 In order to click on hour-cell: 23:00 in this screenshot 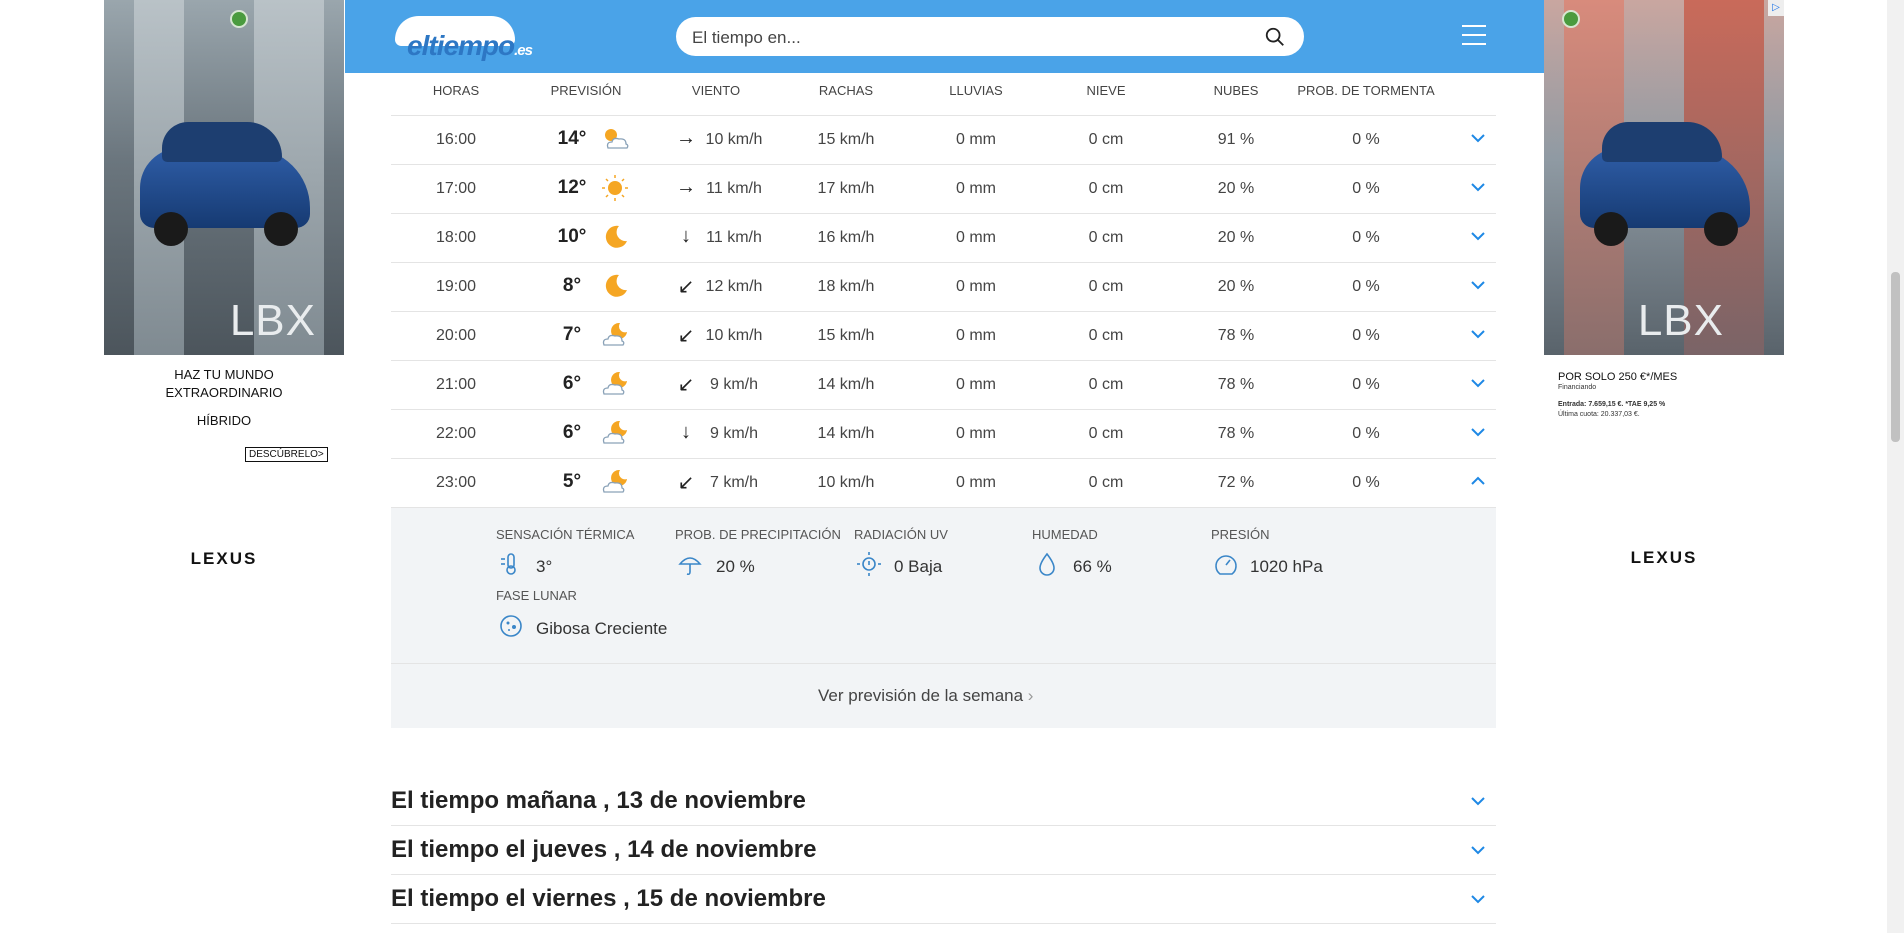, I will do `click(456, 482)`.